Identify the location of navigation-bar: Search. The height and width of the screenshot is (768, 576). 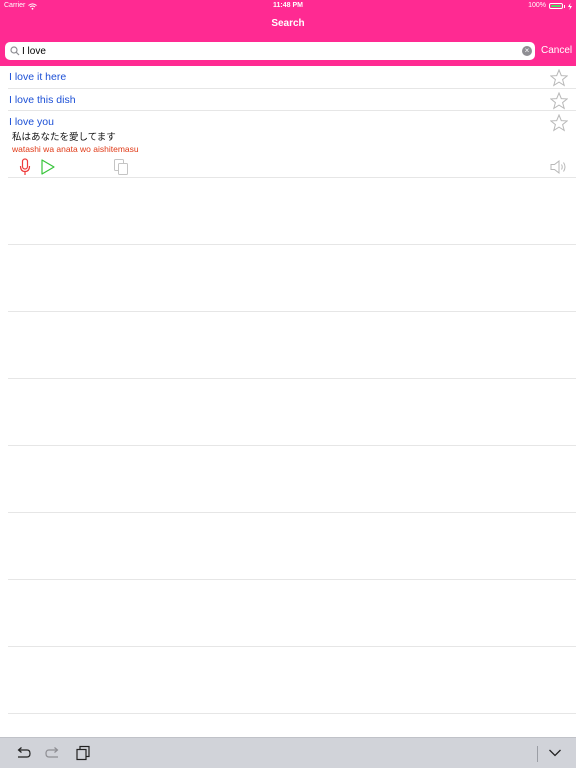
(288, 24).